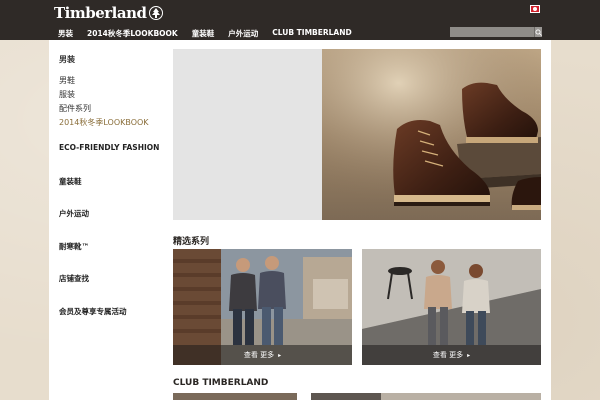  What do you see at coordinates (70, 181) in the screenshot?
I see `sidebar-section-kids: 童装鞋` at bounding box center [70, 181].